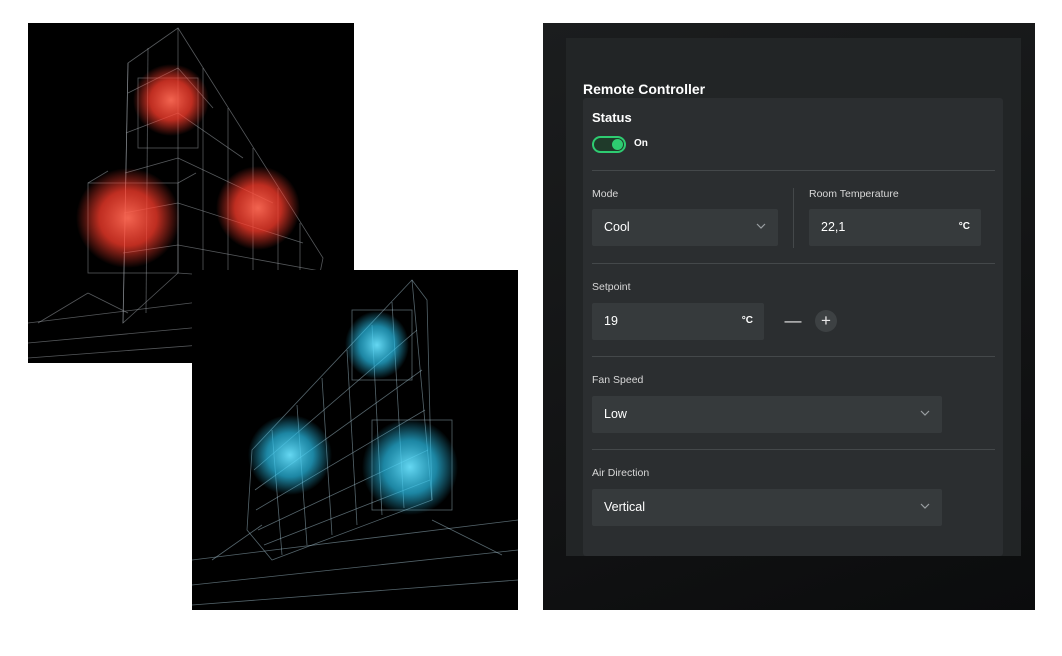  What do you see at coordinates (612, 117) in the screenshot?
I see `status-title: Status` at bounding box center [612, 117].